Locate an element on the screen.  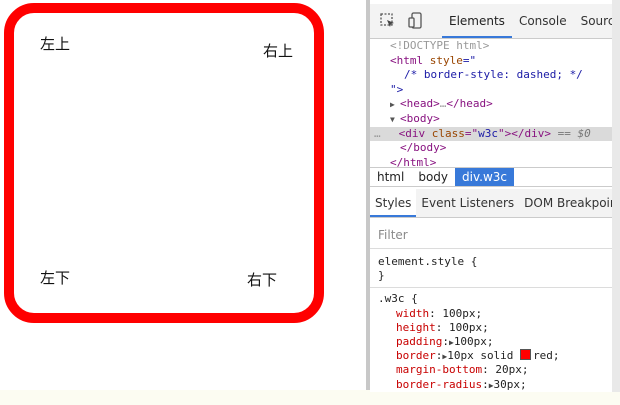
corner-label-top-left: 左上 is located at coordinates (55, 44).